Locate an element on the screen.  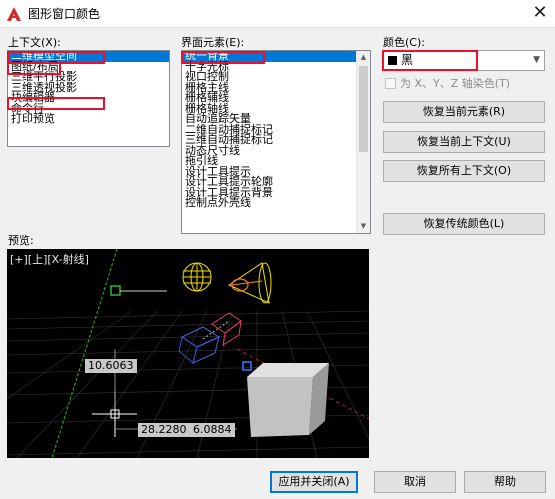
ucs-marker is located at coordinates (115, 290).